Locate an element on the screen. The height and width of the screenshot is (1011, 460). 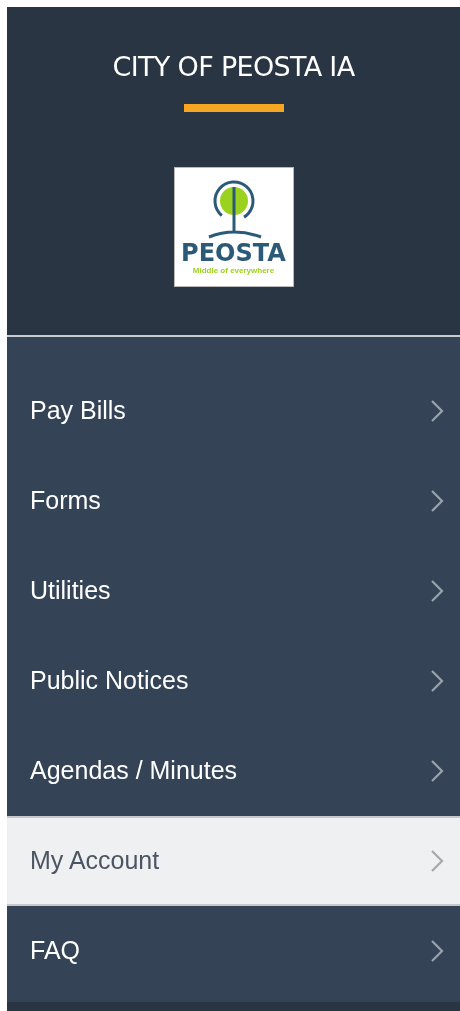
menu-item: My Account is located at coordinates (233, 861).